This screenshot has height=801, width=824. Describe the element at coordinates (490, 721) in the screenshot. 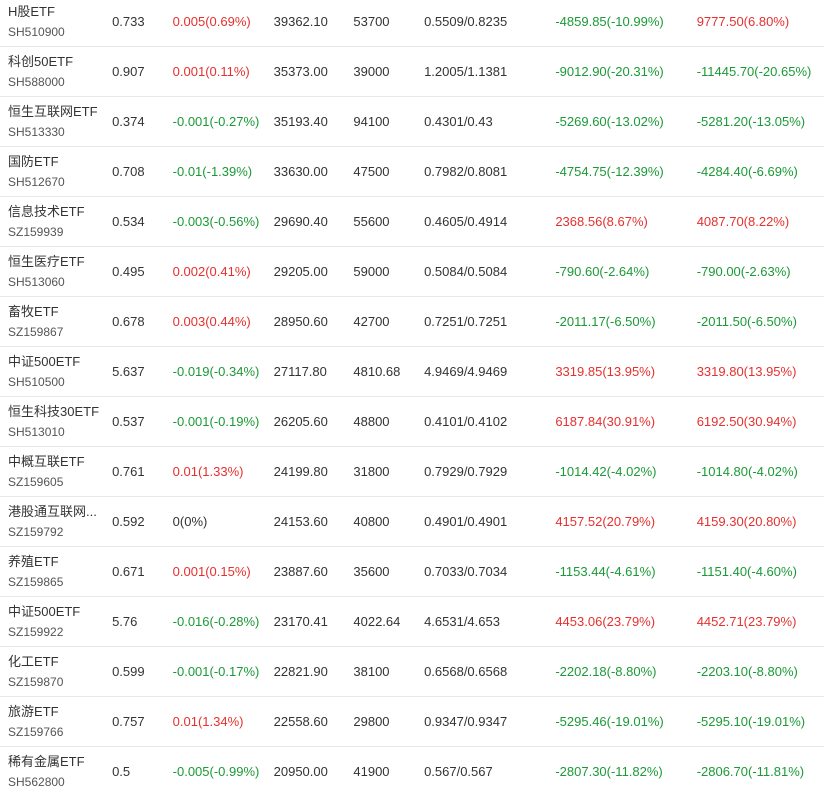

I see `etf-bid-ask: 0.9347/0.9347` at that location.